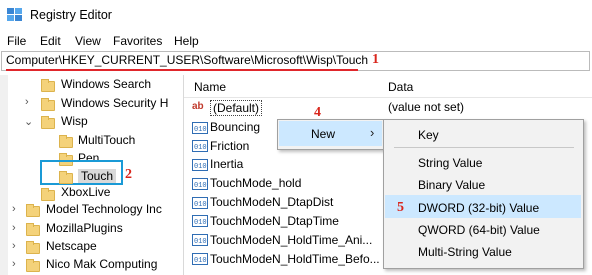  I want to click on tree-item-multitouch: MultiTouch, so click(106, 140).